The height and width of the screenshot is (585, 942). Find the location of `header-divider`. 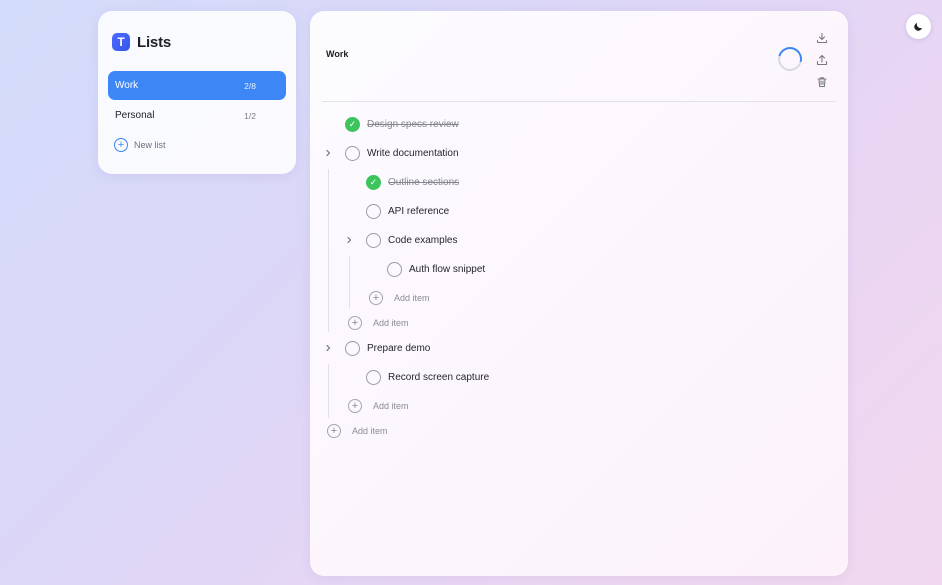

header-divider is located at coordinates (579, 101).